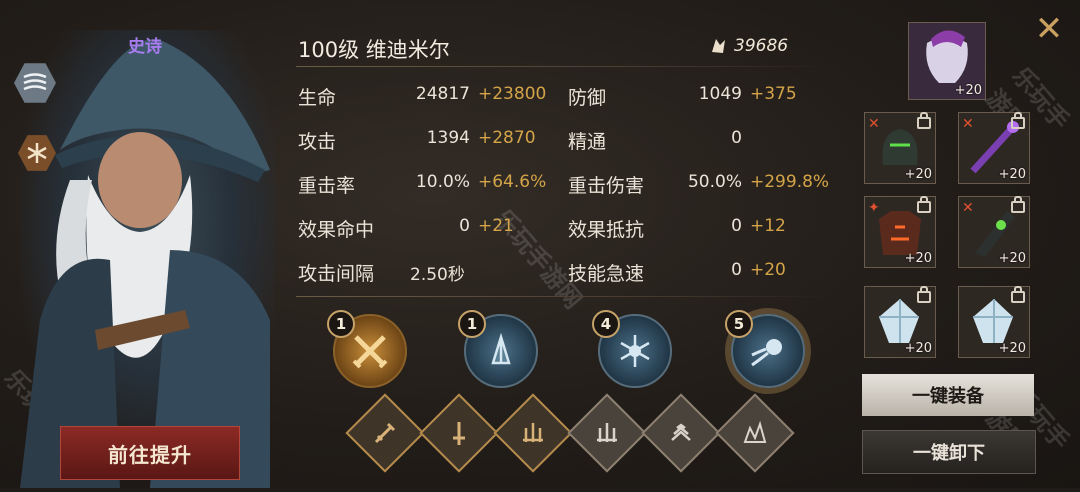  I want to click on equip-gloves-slot: ✕ +20, so click(994, 232).